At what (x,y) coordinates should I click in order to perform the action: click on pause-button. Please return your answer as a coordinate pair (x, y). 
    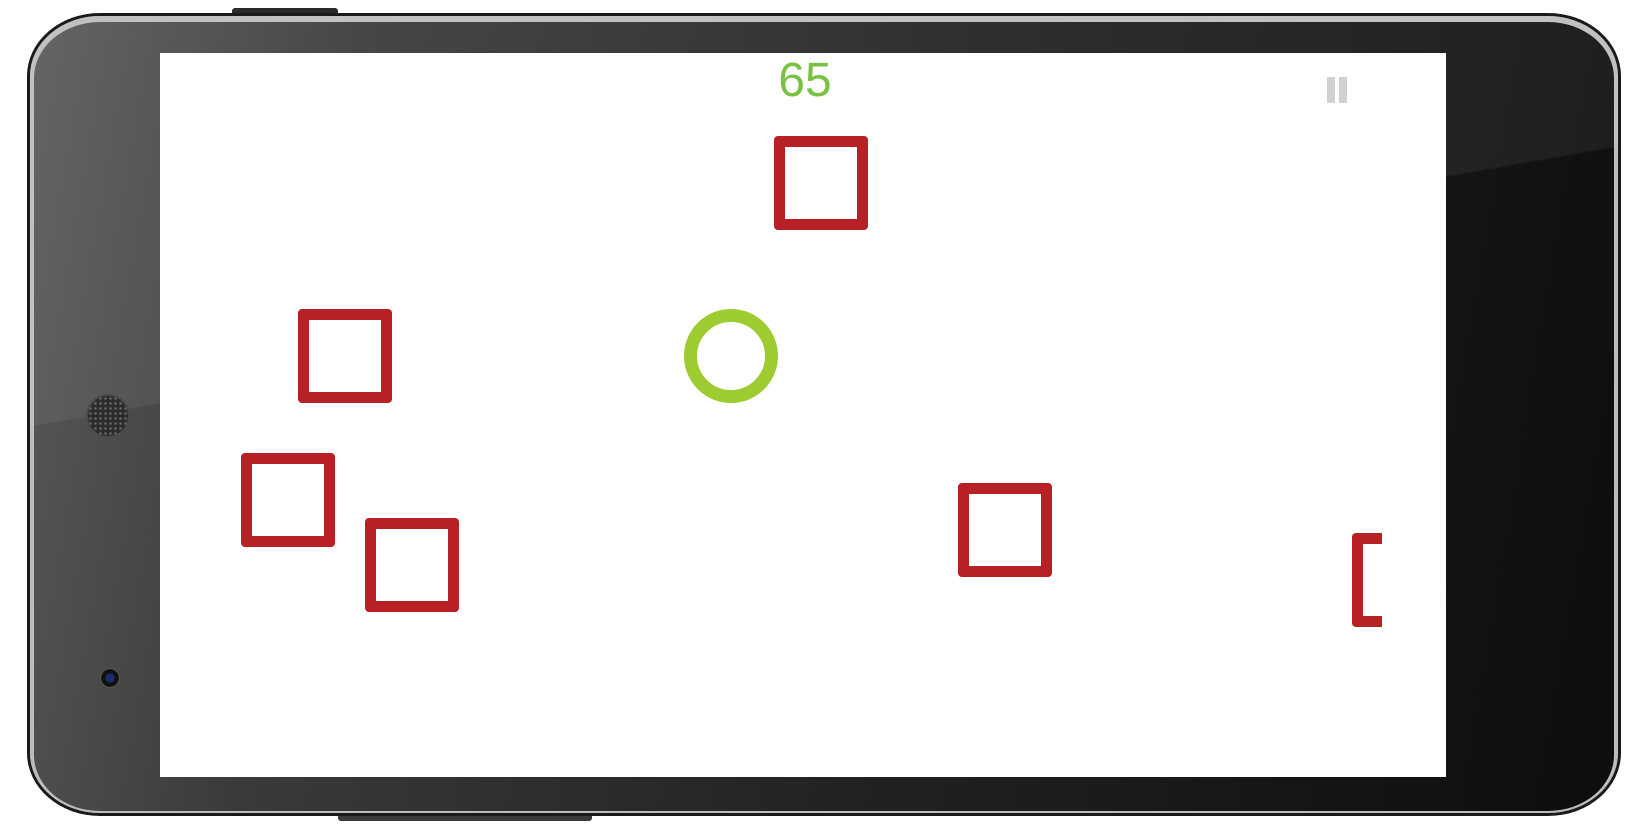
    Looking at the image, I should click on (1337, 90).